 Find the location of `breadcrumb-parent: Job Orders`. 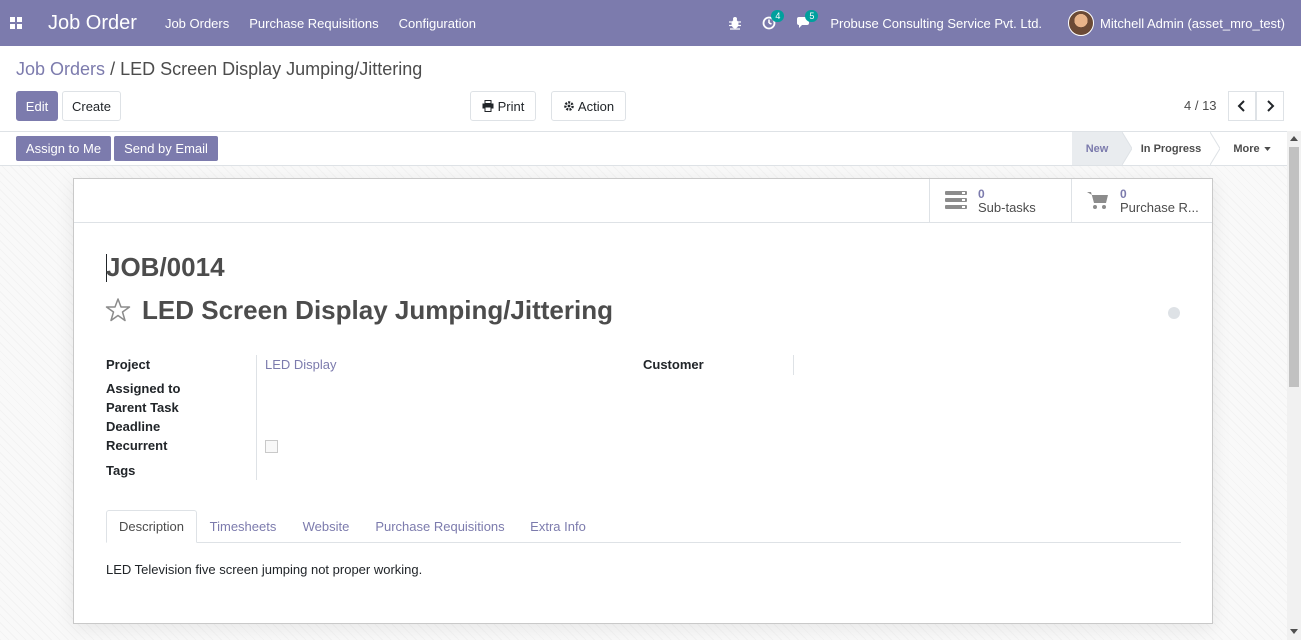

breadcrumb-parent: Job Orders is located at coordinates (60, 69).